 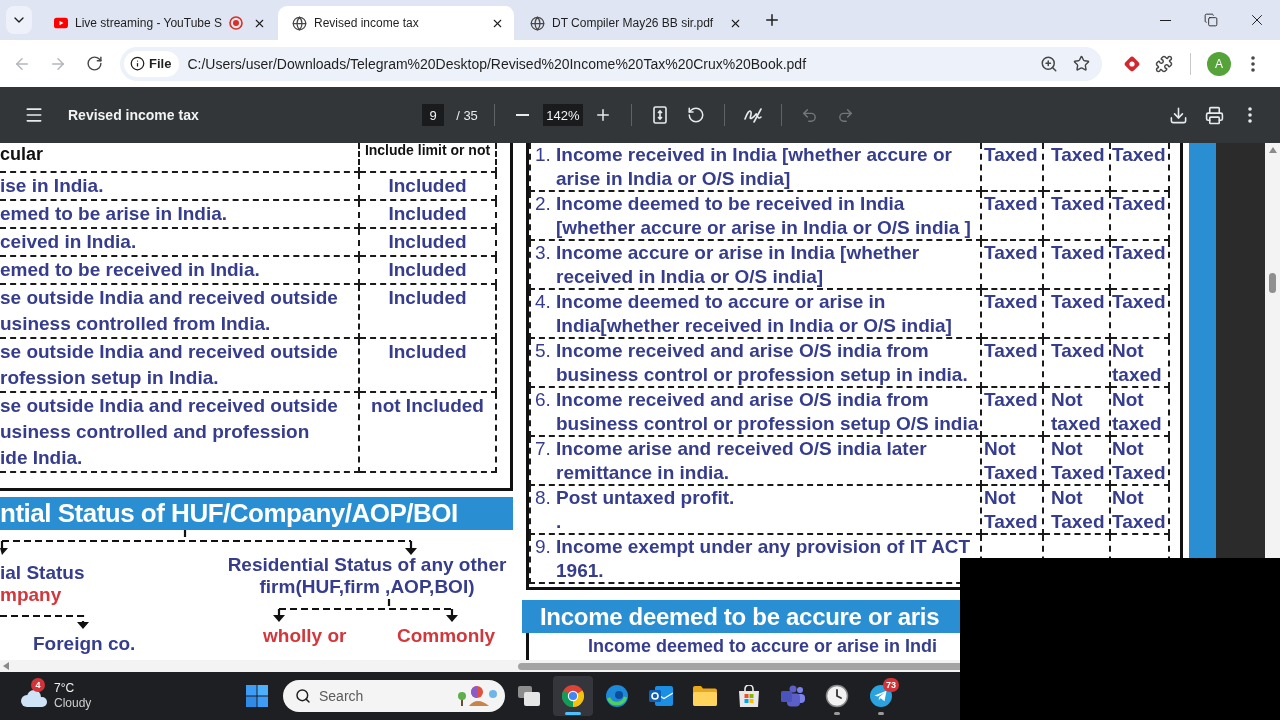 What do you see at coordinates (180, 312) in the screenshot?
I see `table-cell: se outside India and received outside usiness controlled from India.` at bounding box center [180, 312].